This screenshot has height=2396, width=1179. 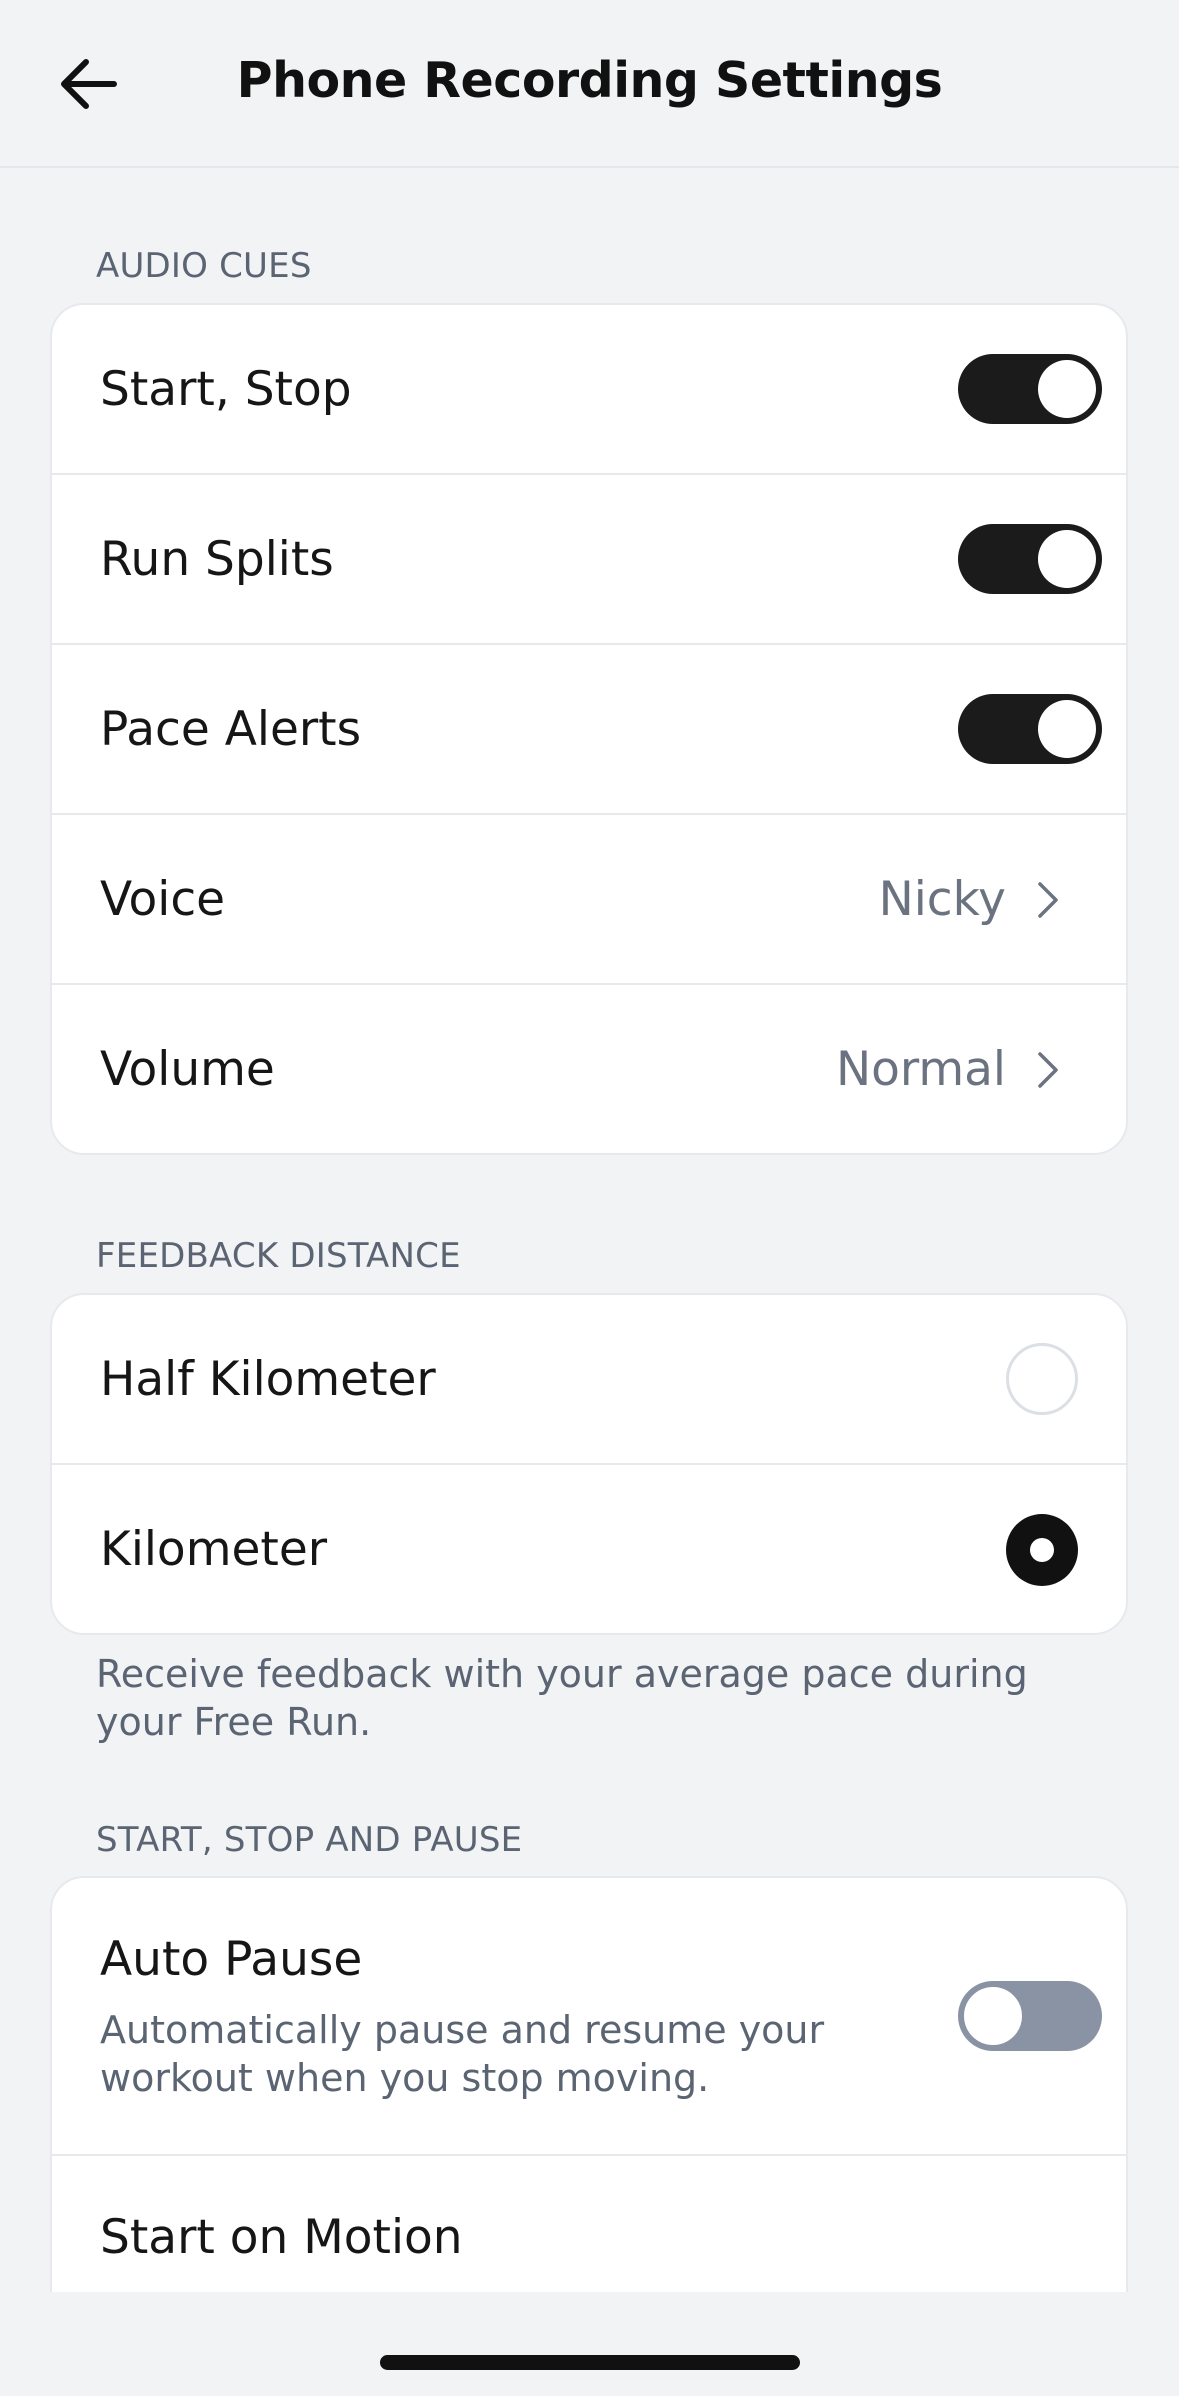 What do you see at coordinates (589, 1549) in the screenshot?
I see `option-kilometer: Kilometer` at bounding box center [589, 1549].